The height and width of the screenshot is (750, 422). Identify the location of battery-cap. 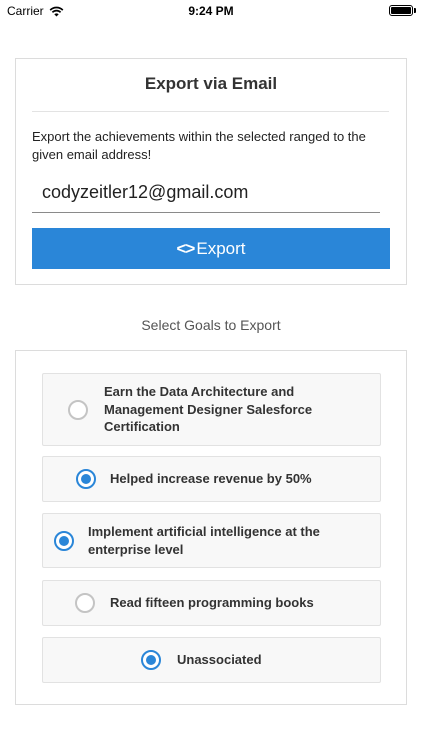
(415, 10).